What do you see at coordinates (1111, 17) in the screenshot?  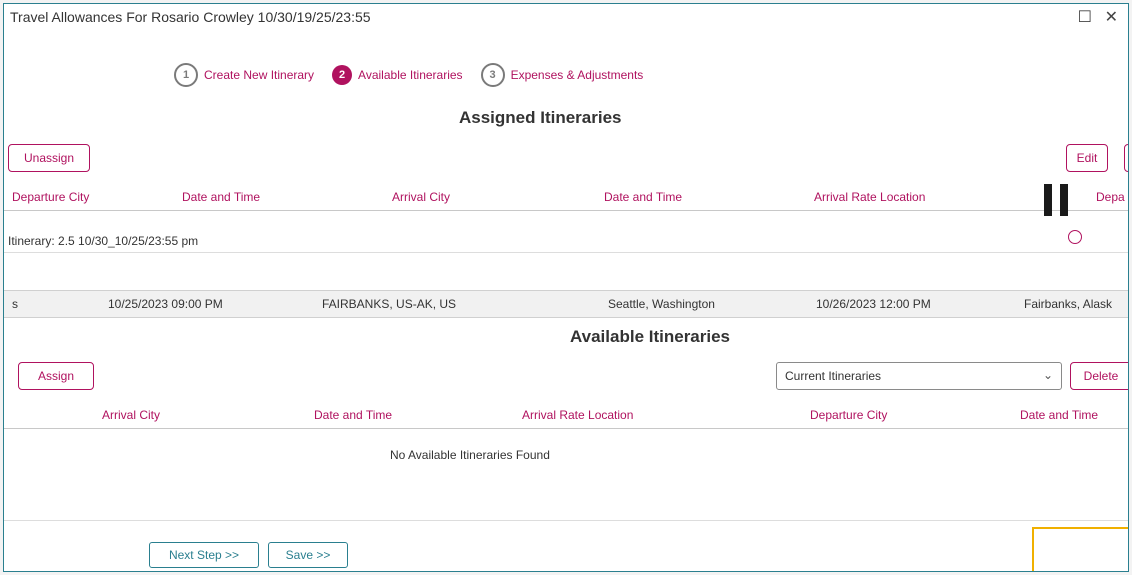 I see `close-icon: ✕` at bounding box center [1111, 17].